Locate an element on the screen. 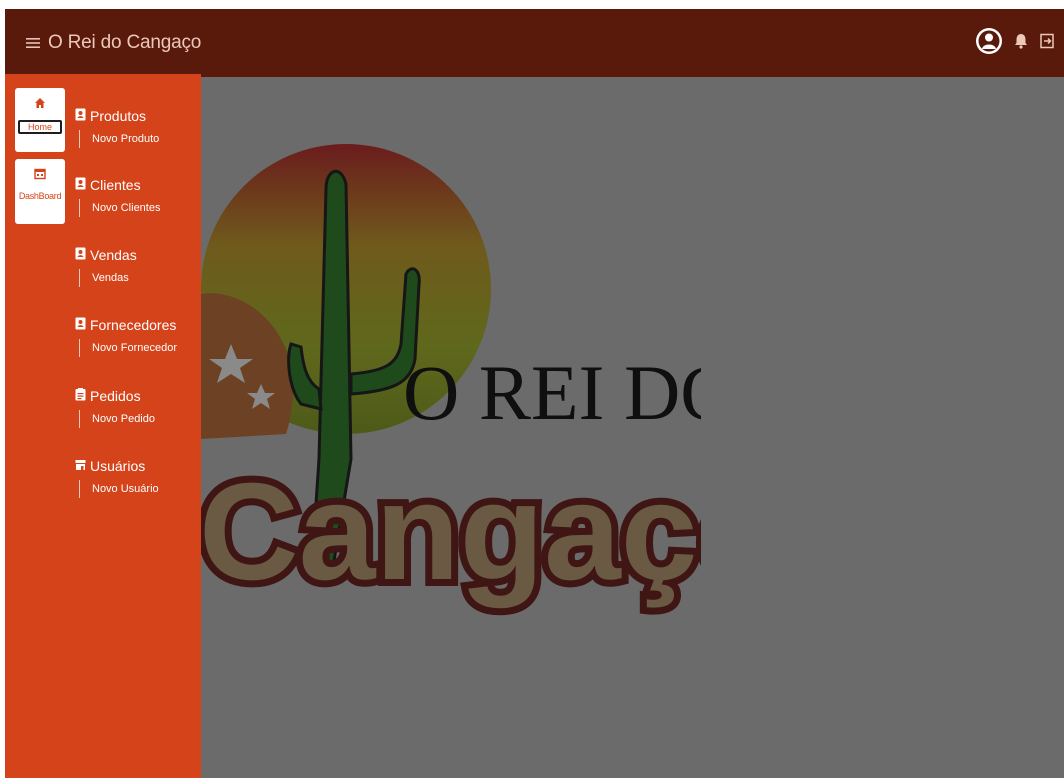 The height and width of the screenshot is (778, 1064). nav-section-pedidos: Pedidos Novo Pedido is located at coordinates (138, 408).